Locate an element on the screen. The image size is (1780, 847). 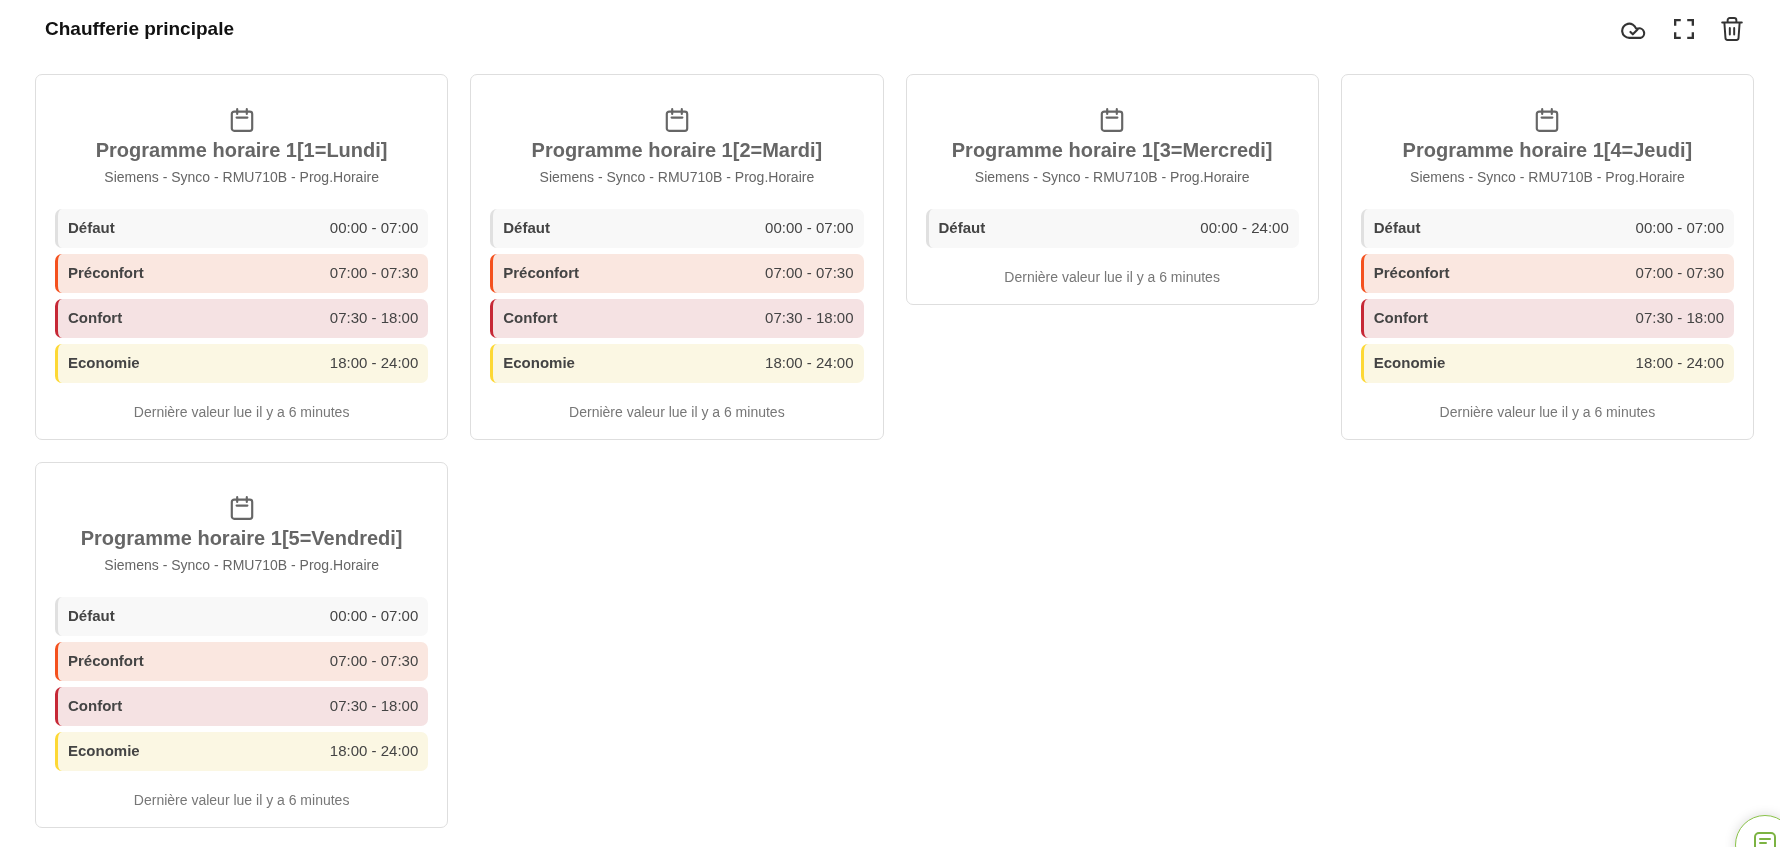
card-title: Programme horaire 1[4=Jeudi] is located at coordinates (1547, 150).